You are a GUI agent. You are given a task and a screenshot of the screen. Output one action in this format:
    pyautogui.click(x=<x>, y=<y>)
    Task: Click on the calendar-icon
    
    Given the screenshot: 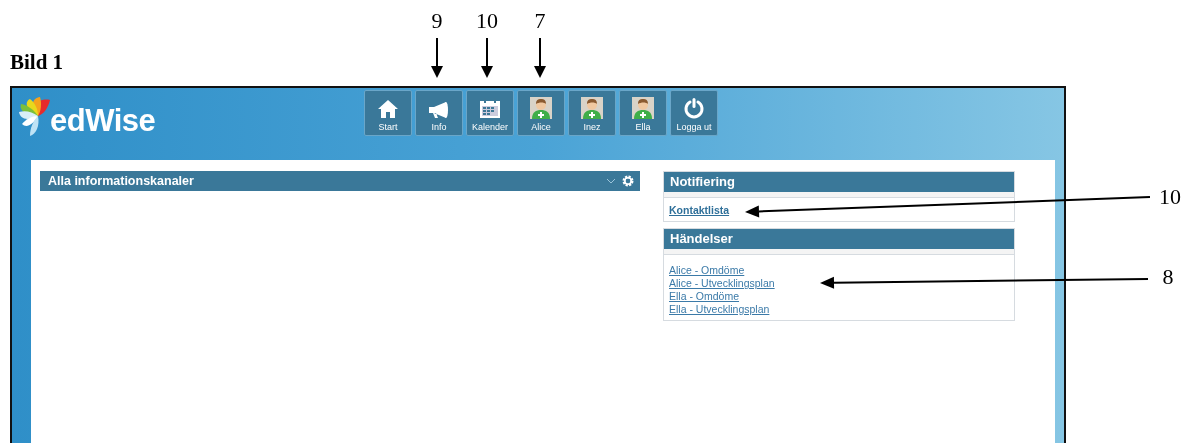 What is the action you would take?
    pyautogui.click(x=490, y=108)
    